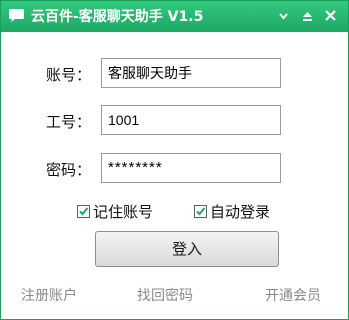 The width and height of the screenshot is (349, 320). Describe the element at coordinates (165, 296) in the screenshot. I see `recover-password-link: 找回密码` at that location.